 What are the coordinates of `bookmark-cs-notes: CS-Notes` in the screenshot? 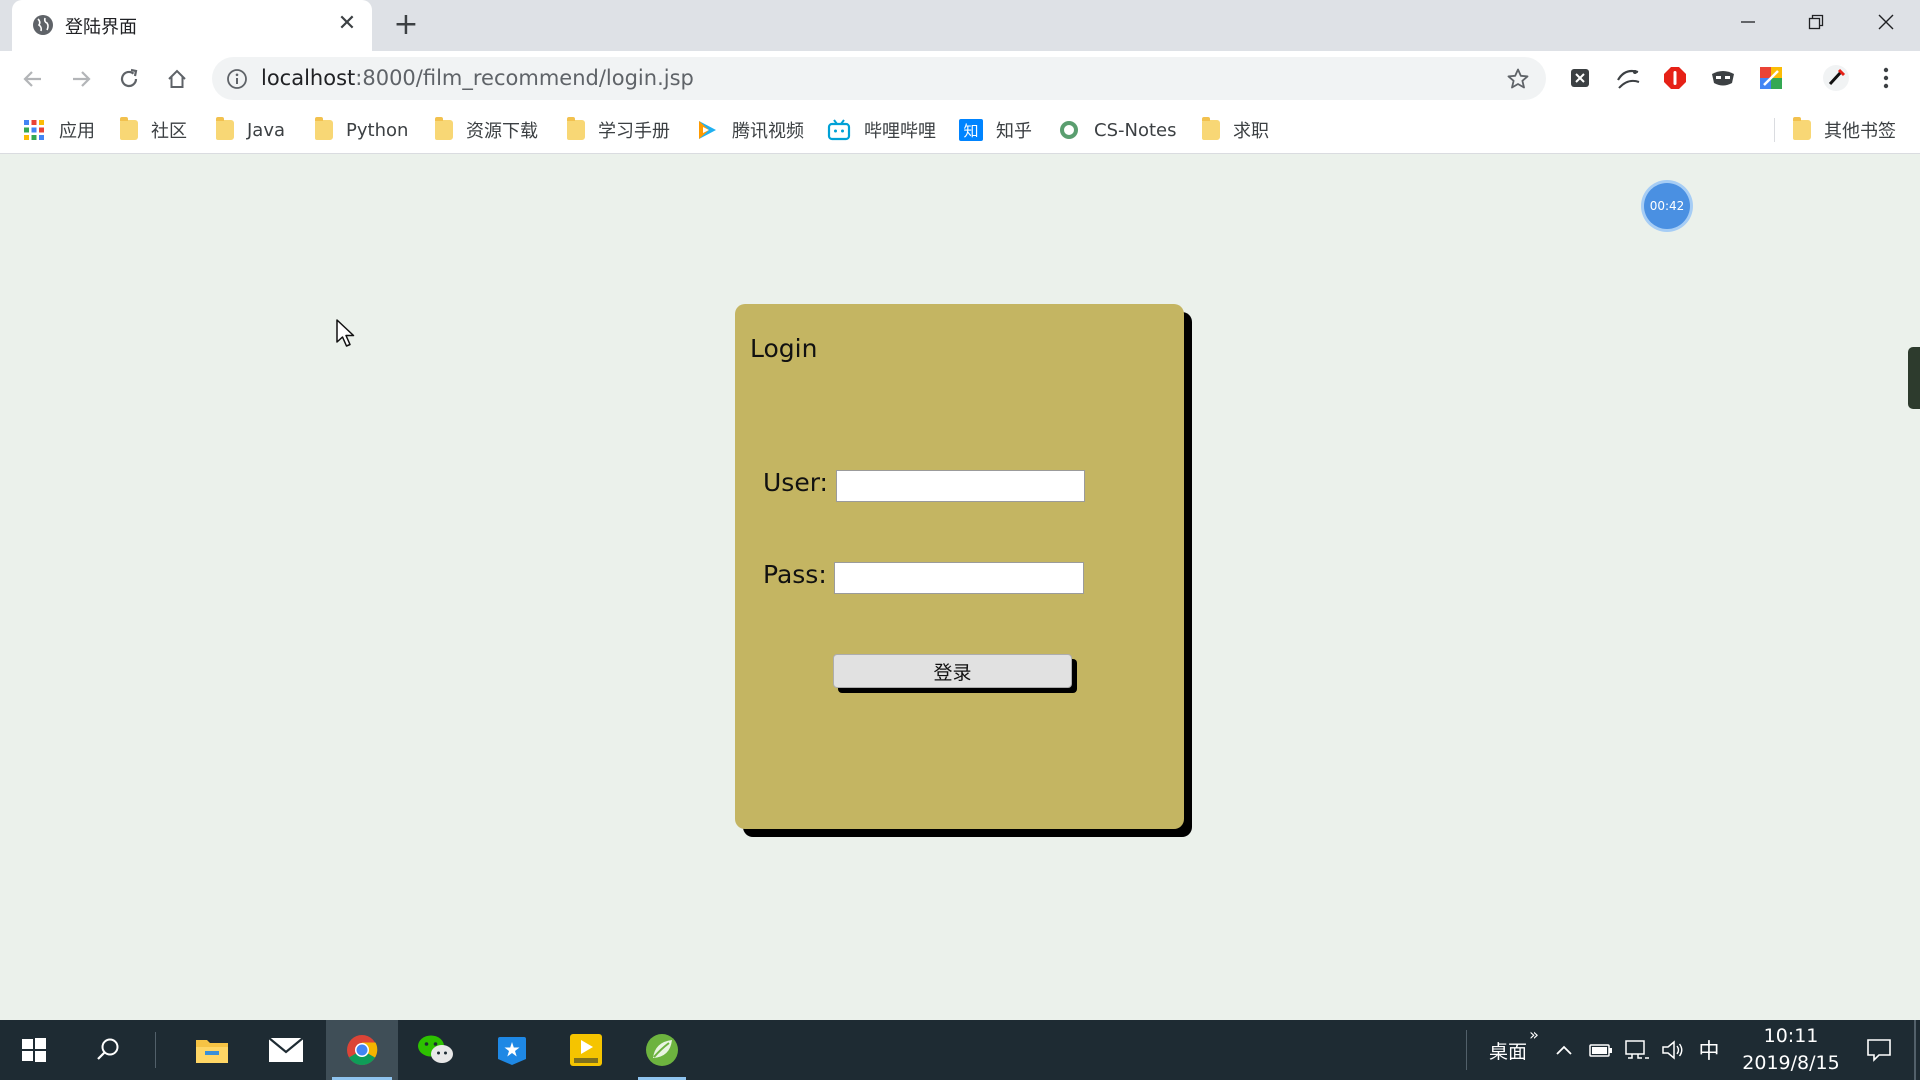 It's located at (1116, 130).